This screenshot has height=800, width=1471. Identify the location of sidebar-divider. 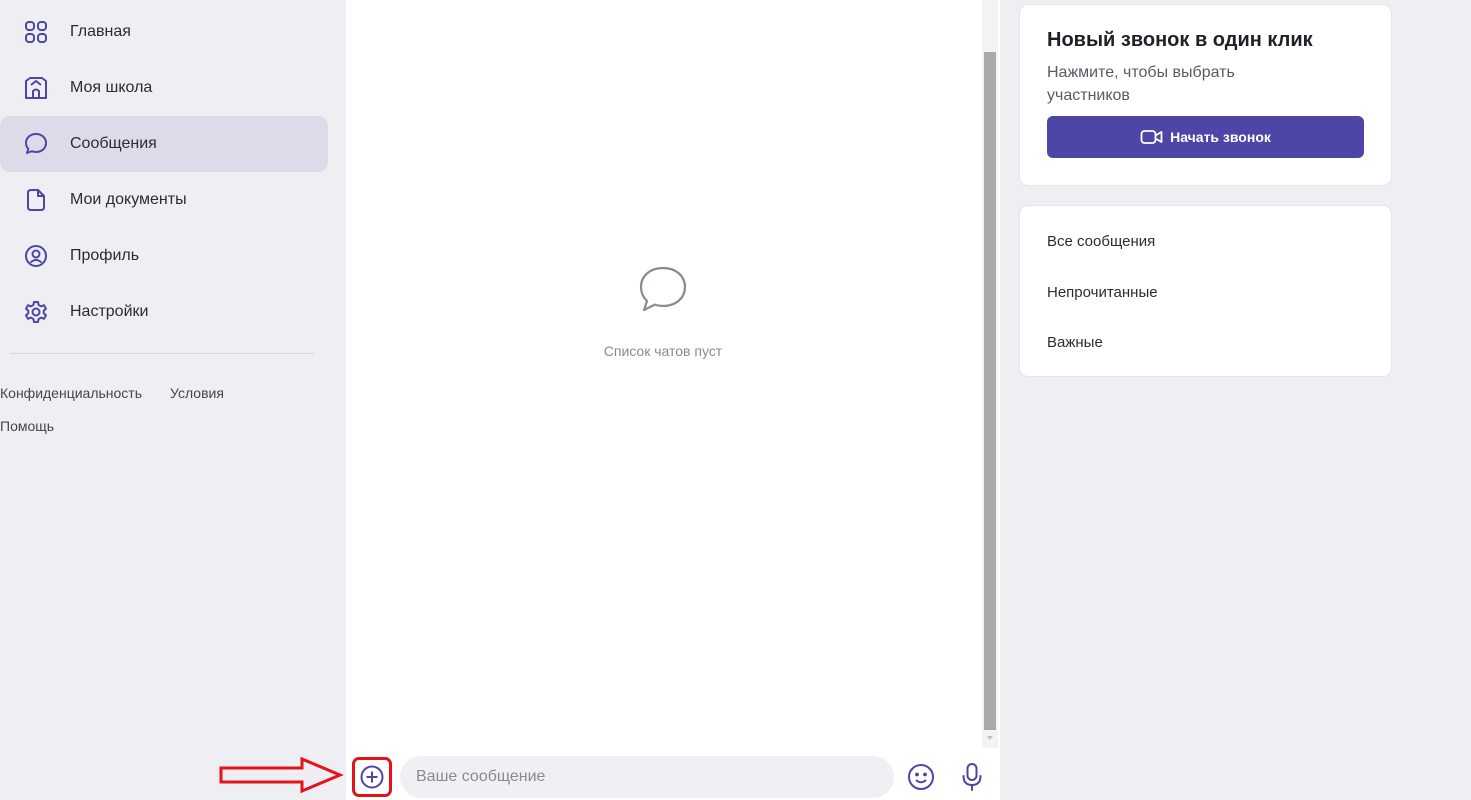
(162, 353).